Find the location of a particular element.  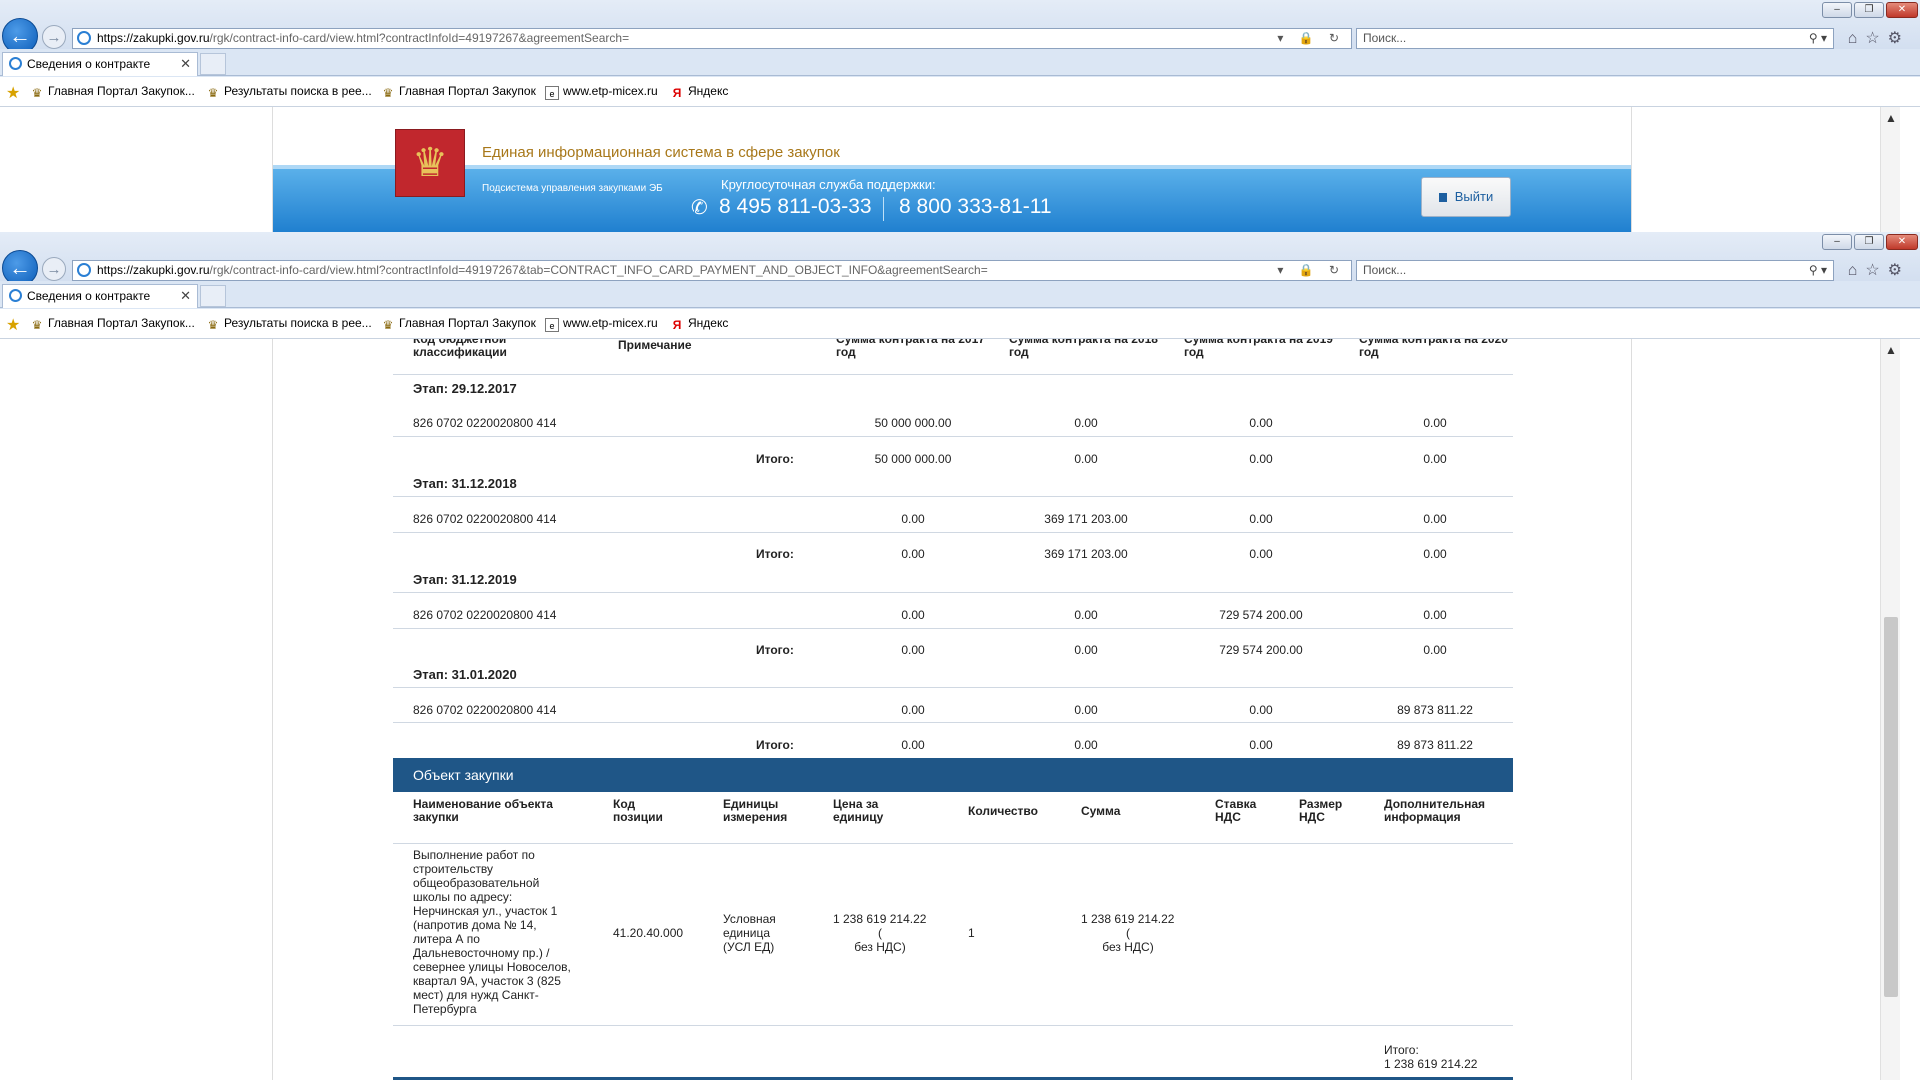

toolbar-icons: ⌂☆⚙ is located at coordinates (1879, 38).